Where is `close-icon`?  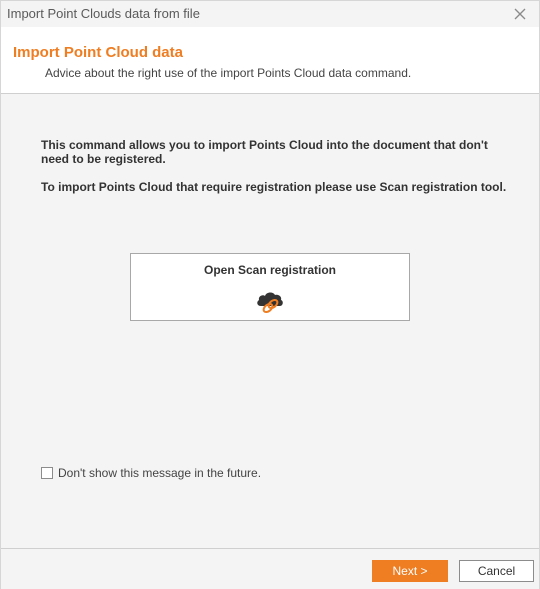 close-icon is located at coordinates (520, 14).